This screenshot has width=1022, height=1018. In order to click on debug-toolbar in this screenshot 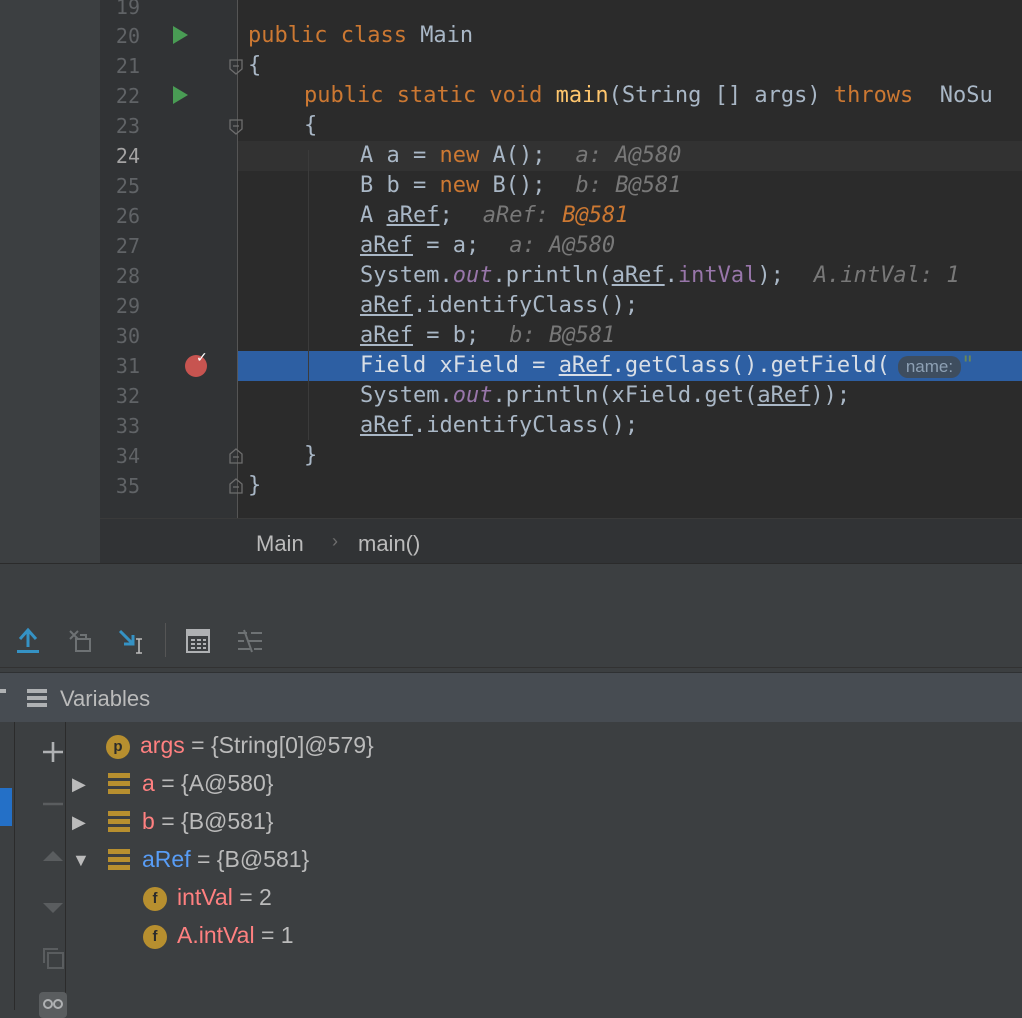, I will do `click(511, 640)`.